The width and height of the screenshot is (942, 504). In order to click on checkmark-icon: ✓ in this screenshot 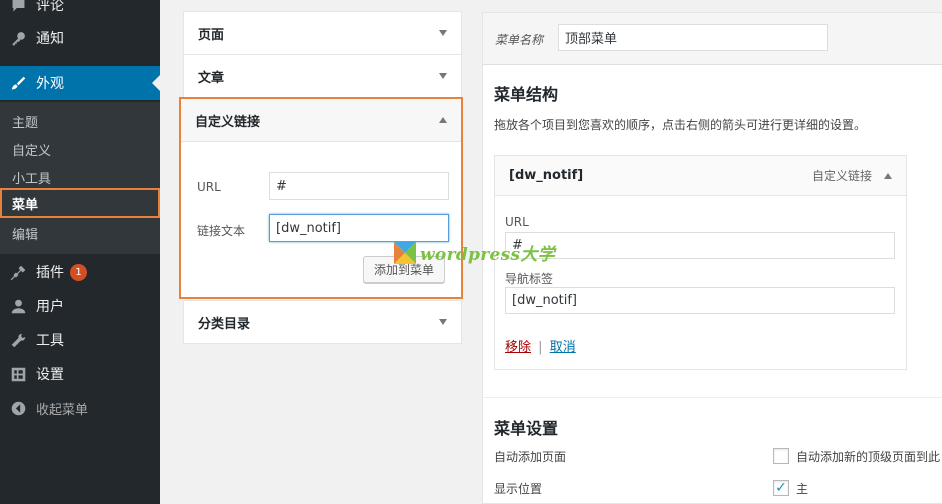, I will do `click(781, 488)`.